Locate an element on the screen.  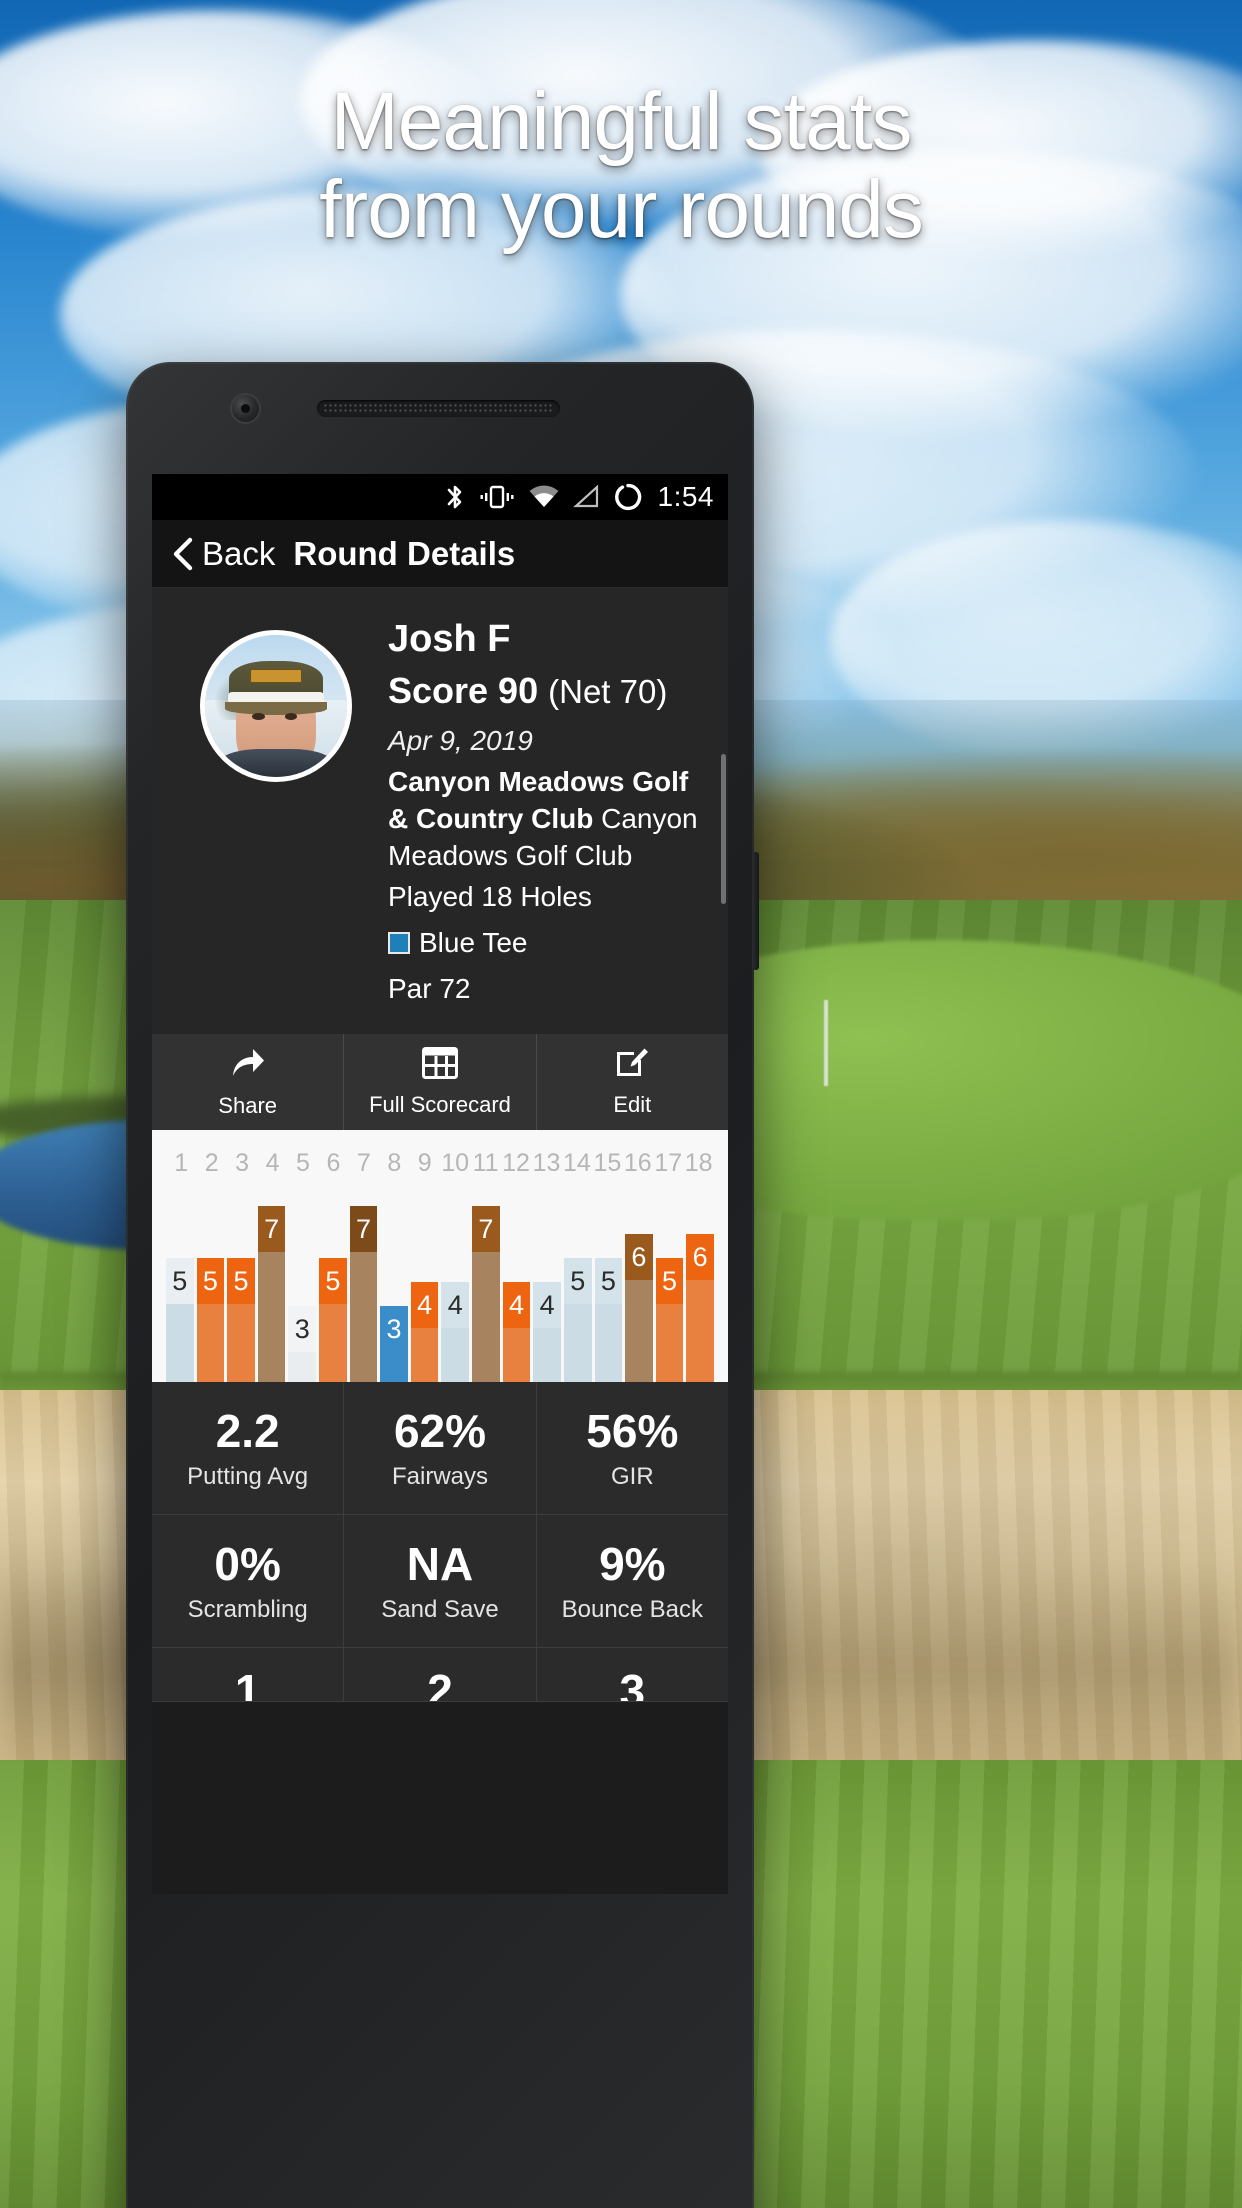
hole-number: 14 is located at coordinates (577, 1163).